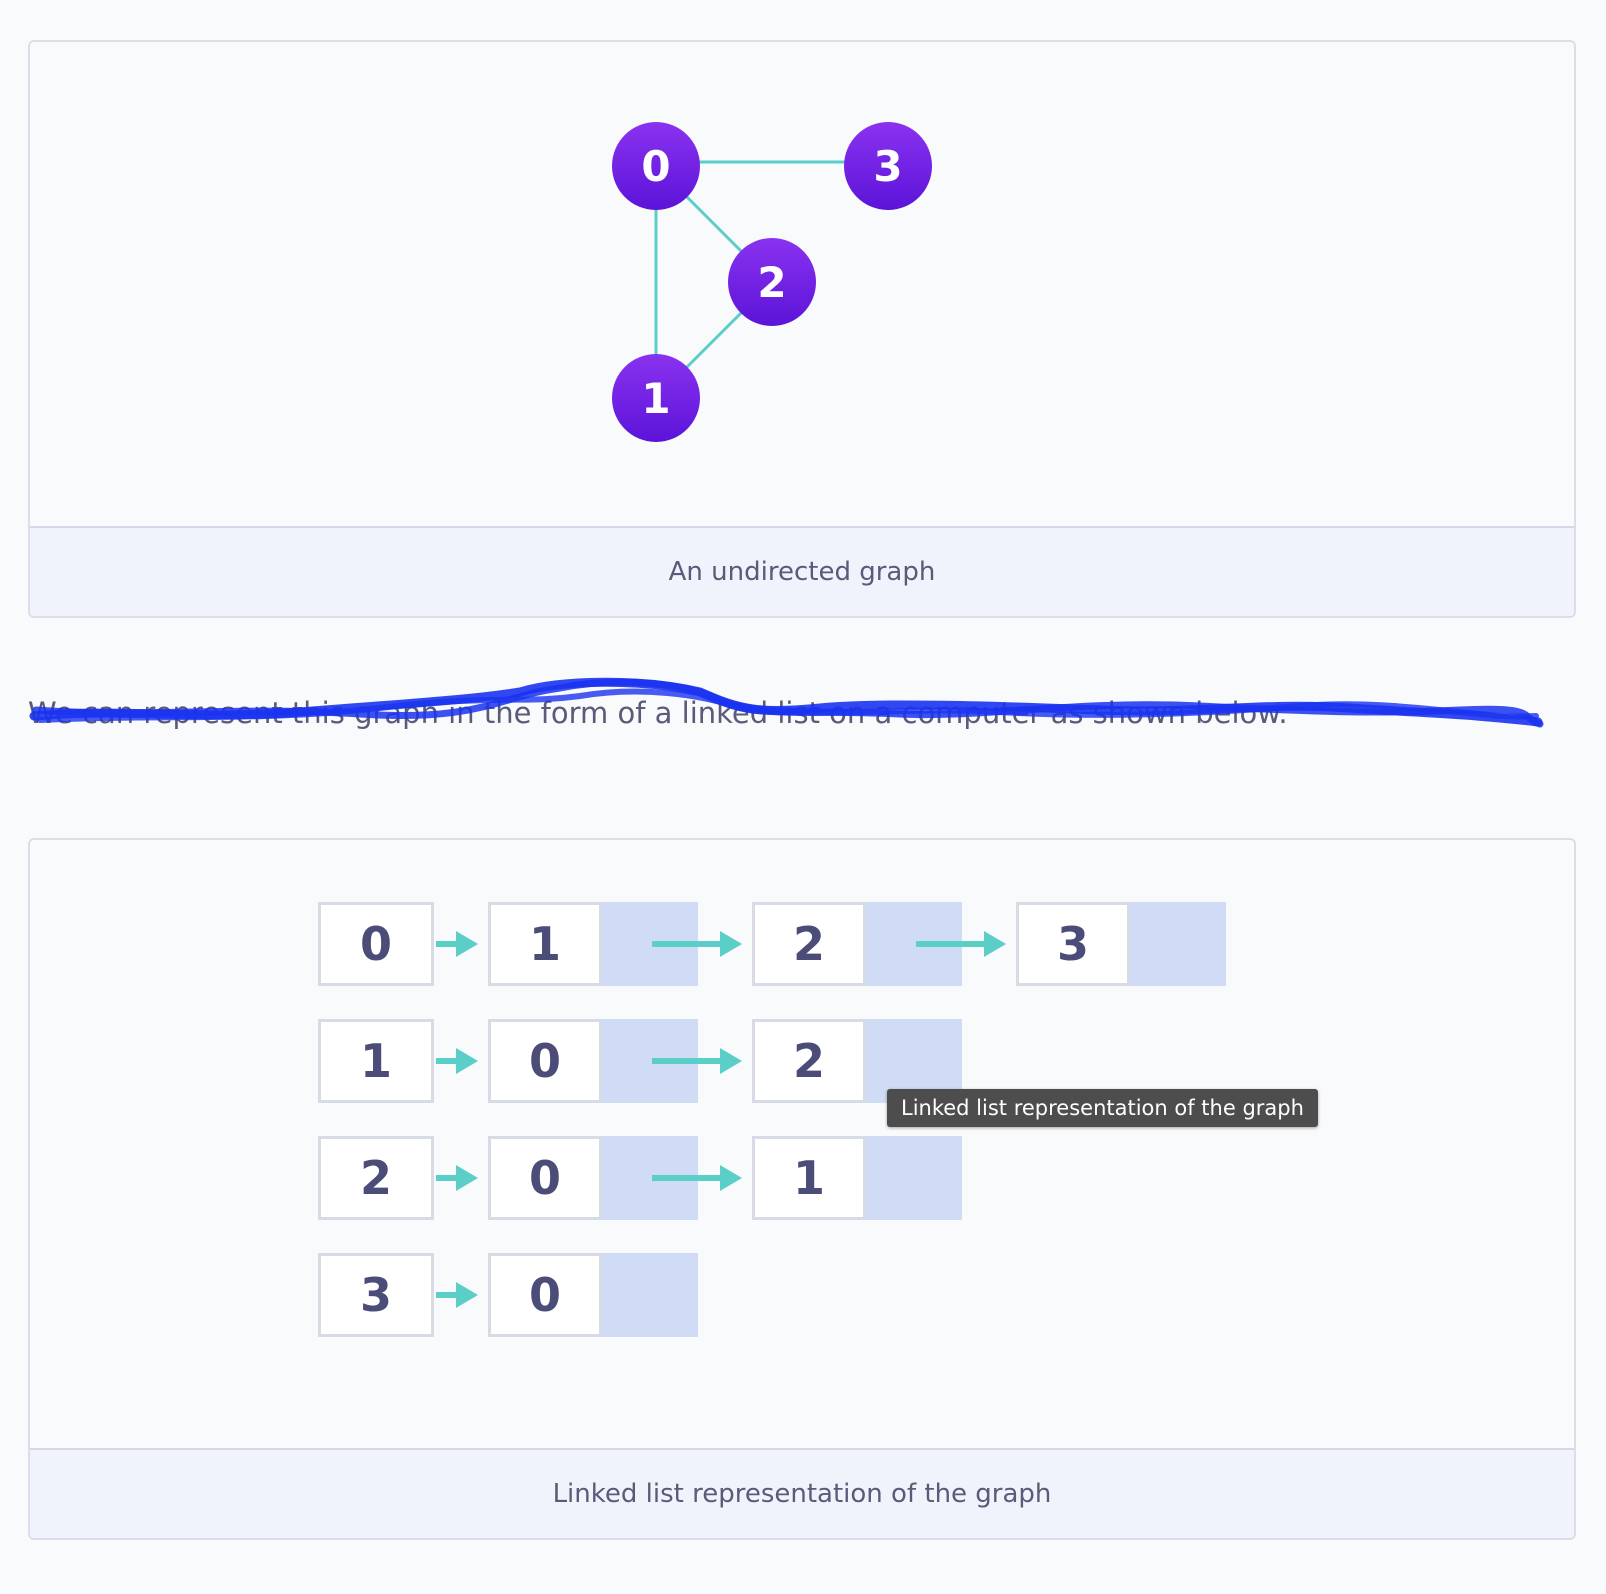  What do you see at coordinates (802, 1493) in the screenshot?
I see `linked-list-caption: Linked list representation of the graph` at bounding box center [802, 1493].